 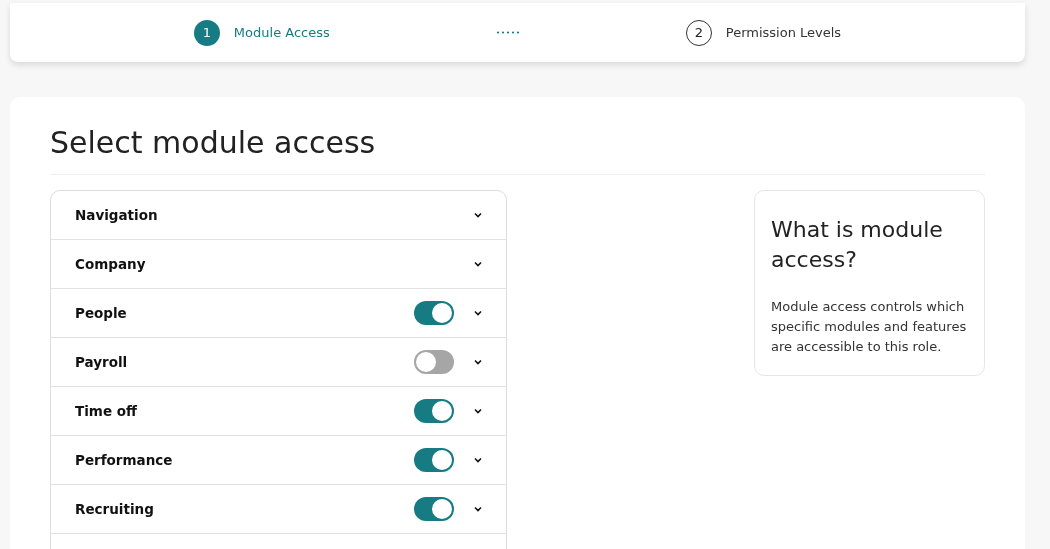 What do you see at coordinates (278, 362) in the screenshot?
I see `module-row: Payroll` at bounding box center [278, 362].